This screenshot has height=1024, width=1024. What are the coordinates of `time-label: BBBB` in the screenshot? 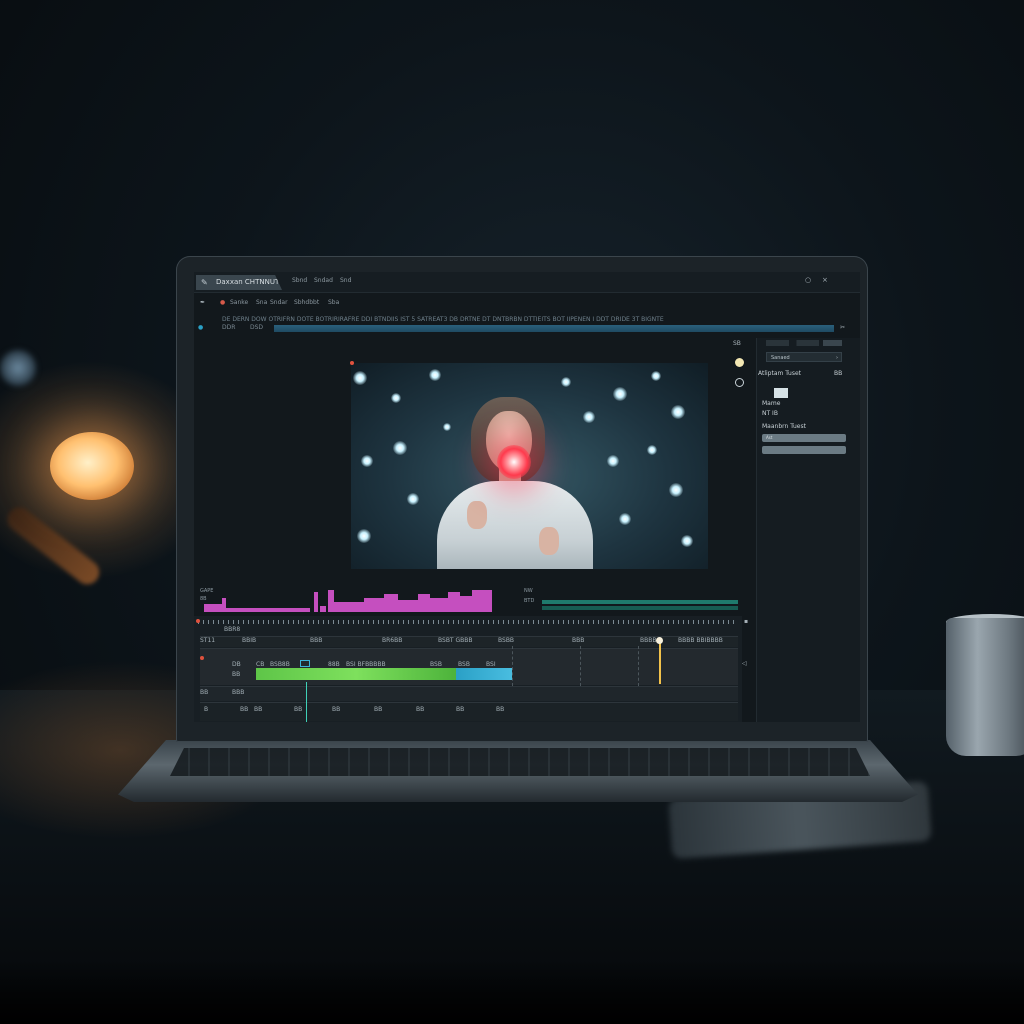 It's located at (648, 640).